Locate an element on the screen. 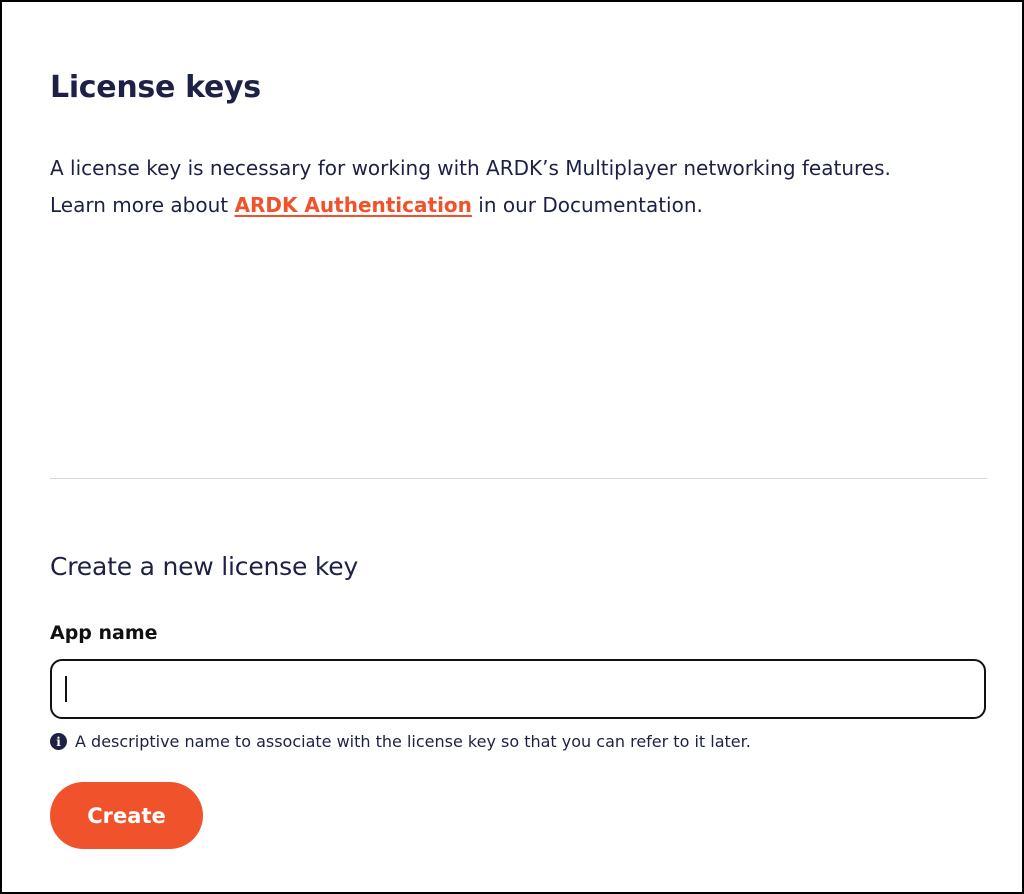  ardk-authentication-link: ARDK Authentication is located at coordinates (352, 205).